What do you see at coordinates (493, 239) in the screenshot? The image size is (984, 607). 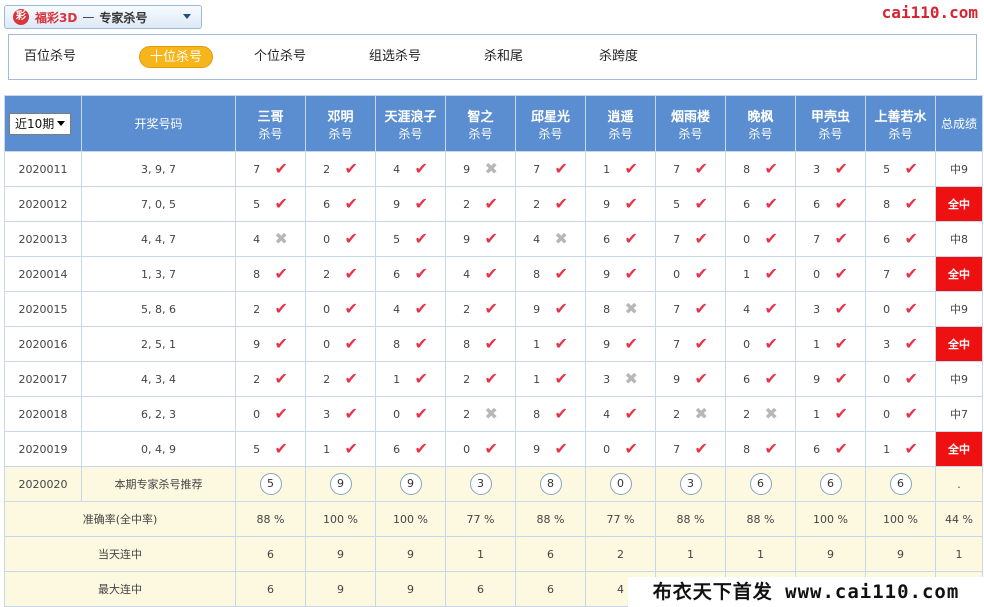 I see `table-row: 2020013 4, 4, 7 4 ✖ 0 ✔ 5 ✔ 9 ✔ 4 ✖ 6 ✔ 7 ✔ 0 ✔ 7 ✔ 6 ✔ 中8` at bounding box center [493, 239].